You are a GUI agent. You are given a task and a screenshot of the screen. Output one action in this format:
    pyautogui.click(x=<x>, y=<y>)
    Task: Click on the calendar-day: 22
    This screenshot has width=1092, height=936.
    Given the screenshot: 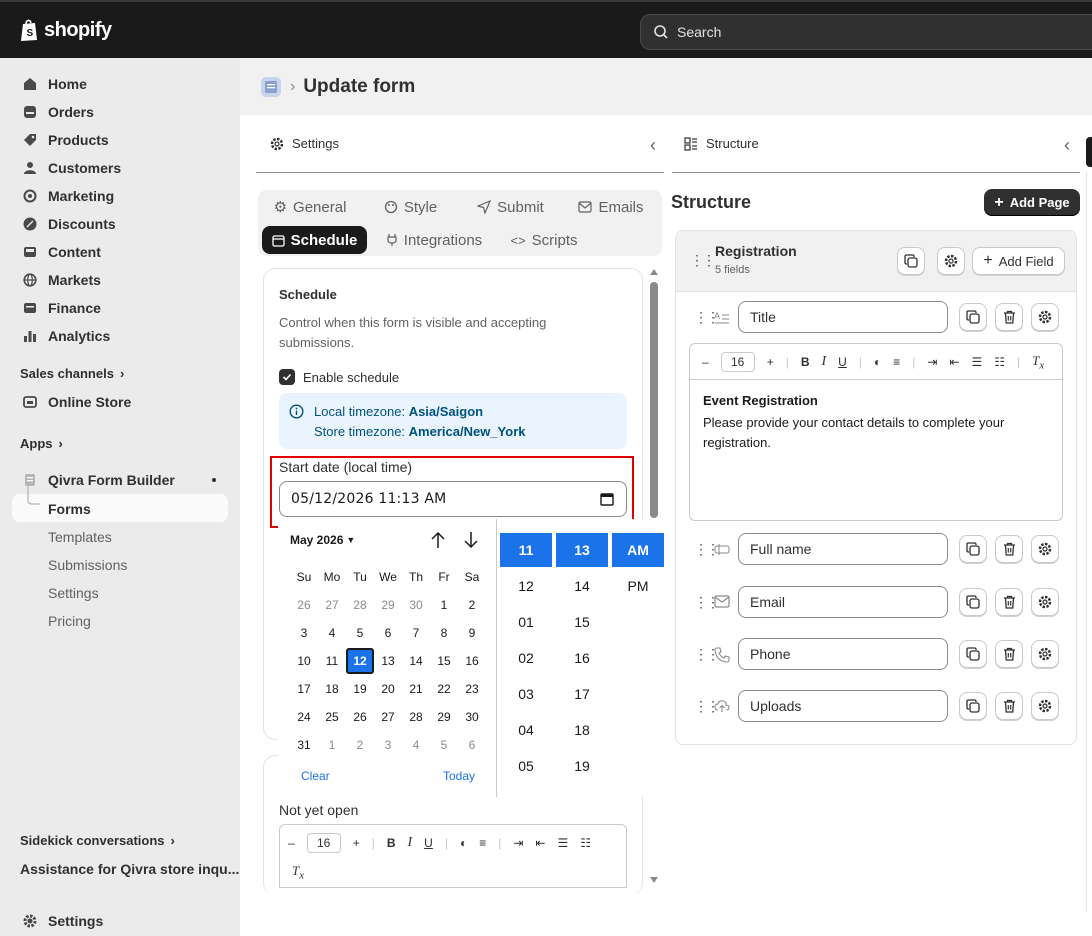 What is the action you would take?
    pyautogui.click(x=444, y=689)
    